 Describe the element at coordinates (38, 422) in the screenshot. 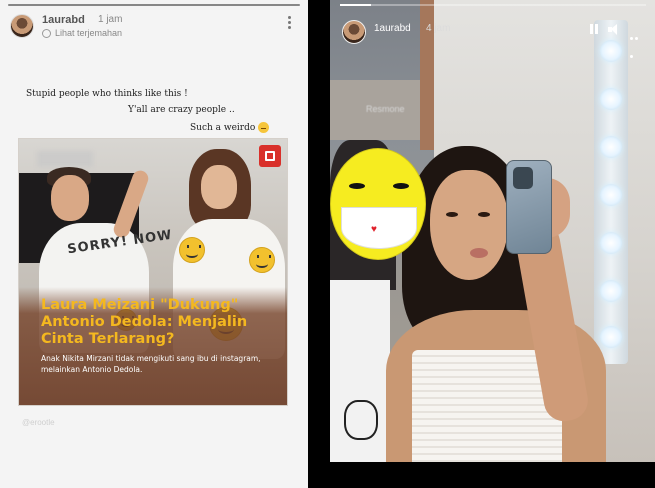

I see `watermark: @erootle` at that location.